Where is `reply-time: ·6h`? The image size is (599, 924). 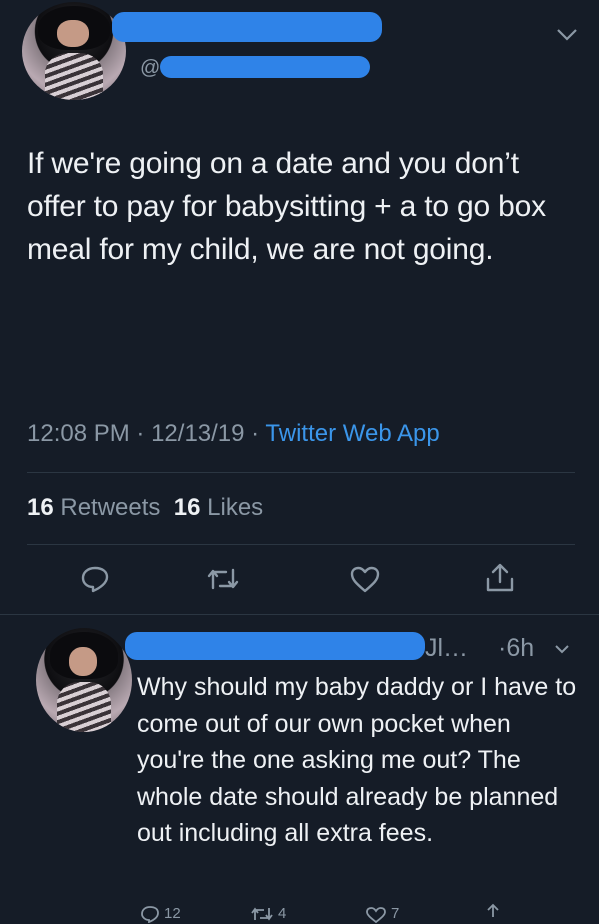
reply-time: ·6h is located at coordinates (516, 648).